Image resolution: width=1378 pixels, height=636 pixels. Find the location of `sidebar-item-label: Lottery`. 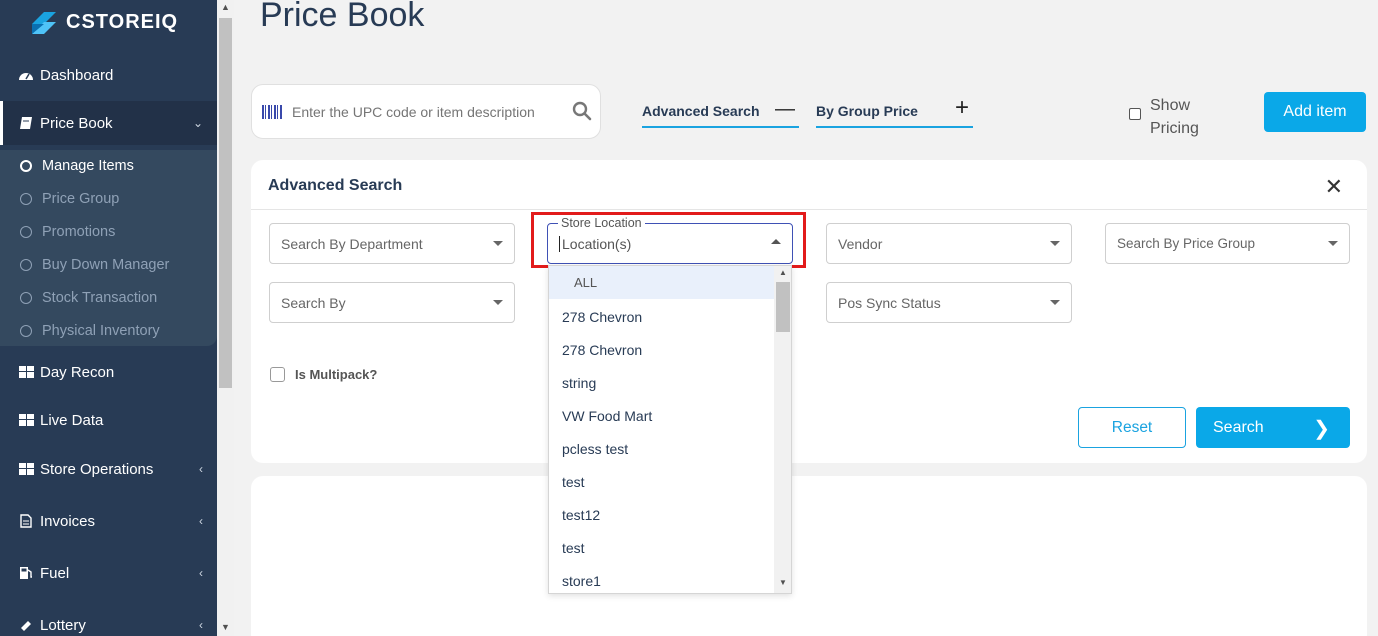

sidebar-item-label: Lottery is located at coordinates (63, 625).